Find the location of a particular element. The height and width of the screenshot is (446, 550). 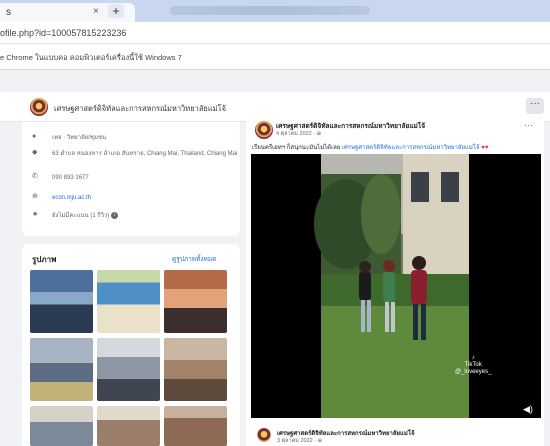

tab-title: s is located at coordinates (8, 12).